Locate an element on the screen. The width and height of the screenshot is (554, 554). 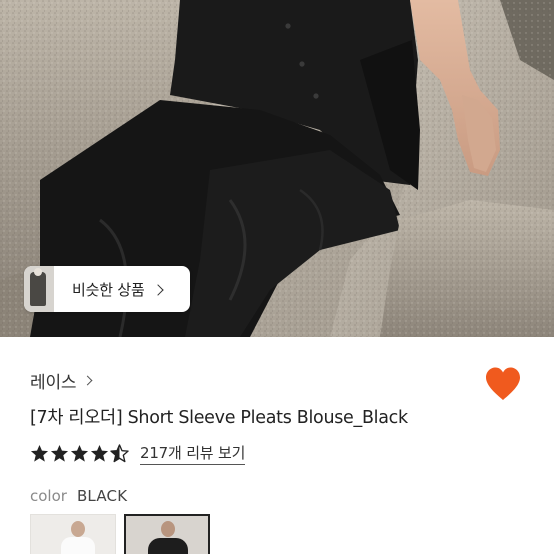
color-selection-row: color BLACK is located at coordinates (78, 496).